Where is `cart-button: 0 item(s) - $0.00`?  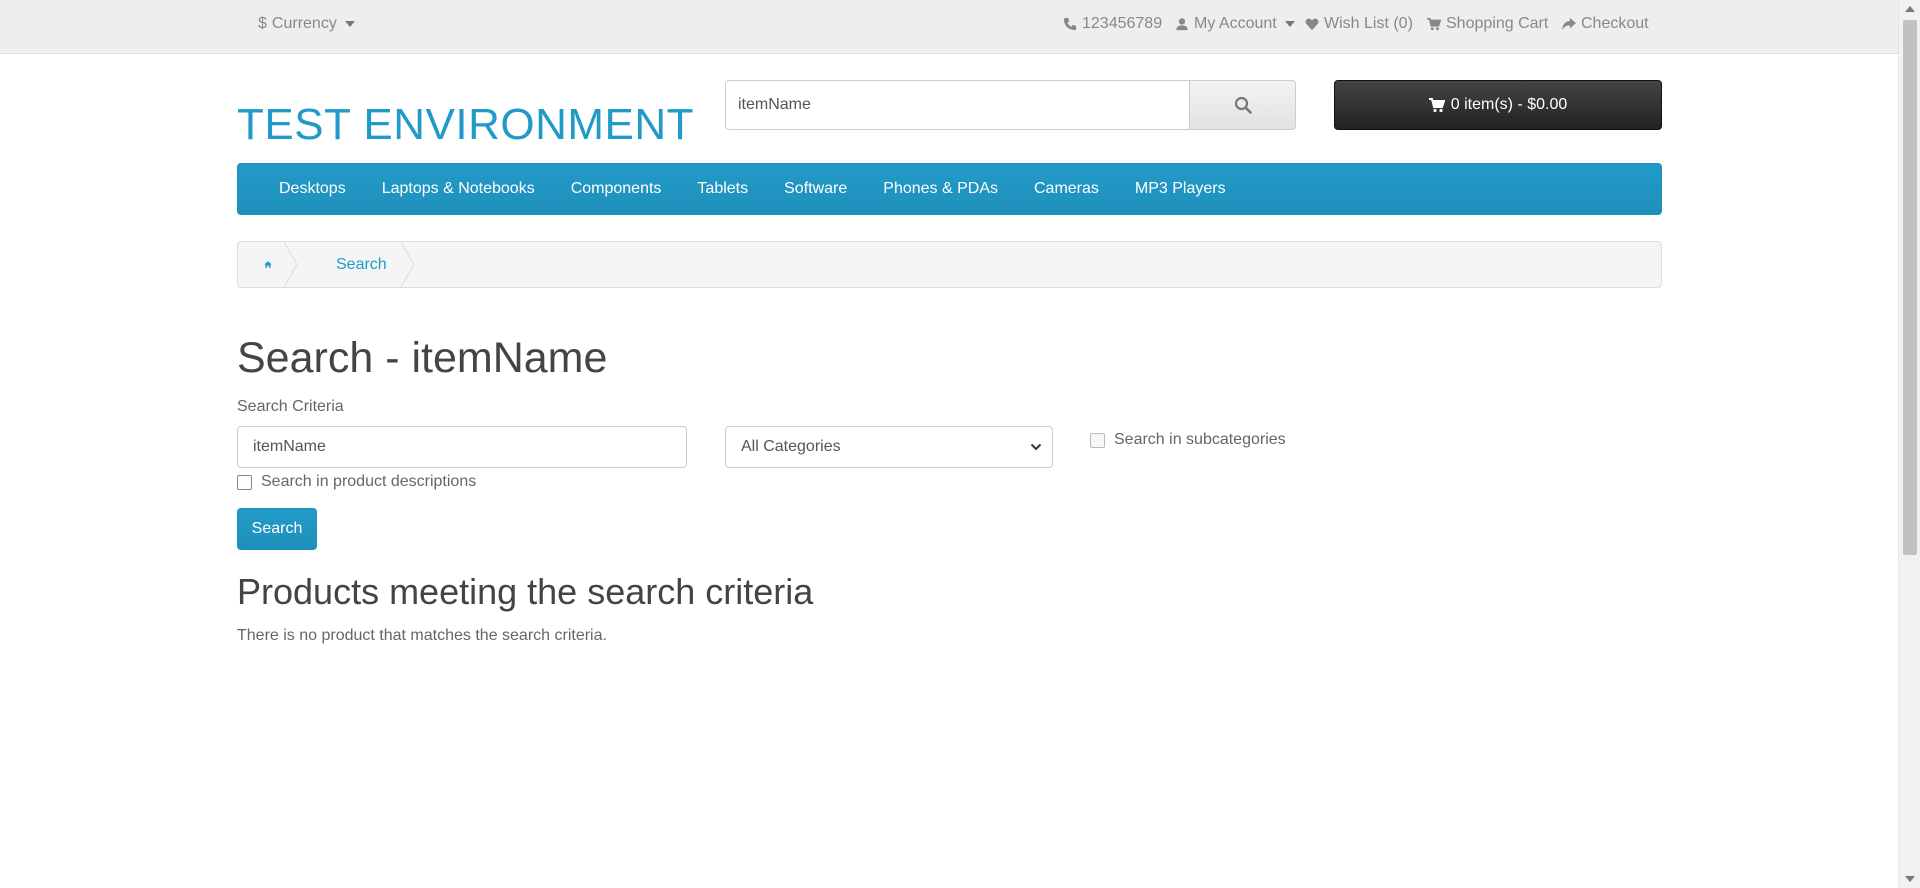
cart-button: 0 item(s) - $0.00 is located at coordinates (1498, 105).